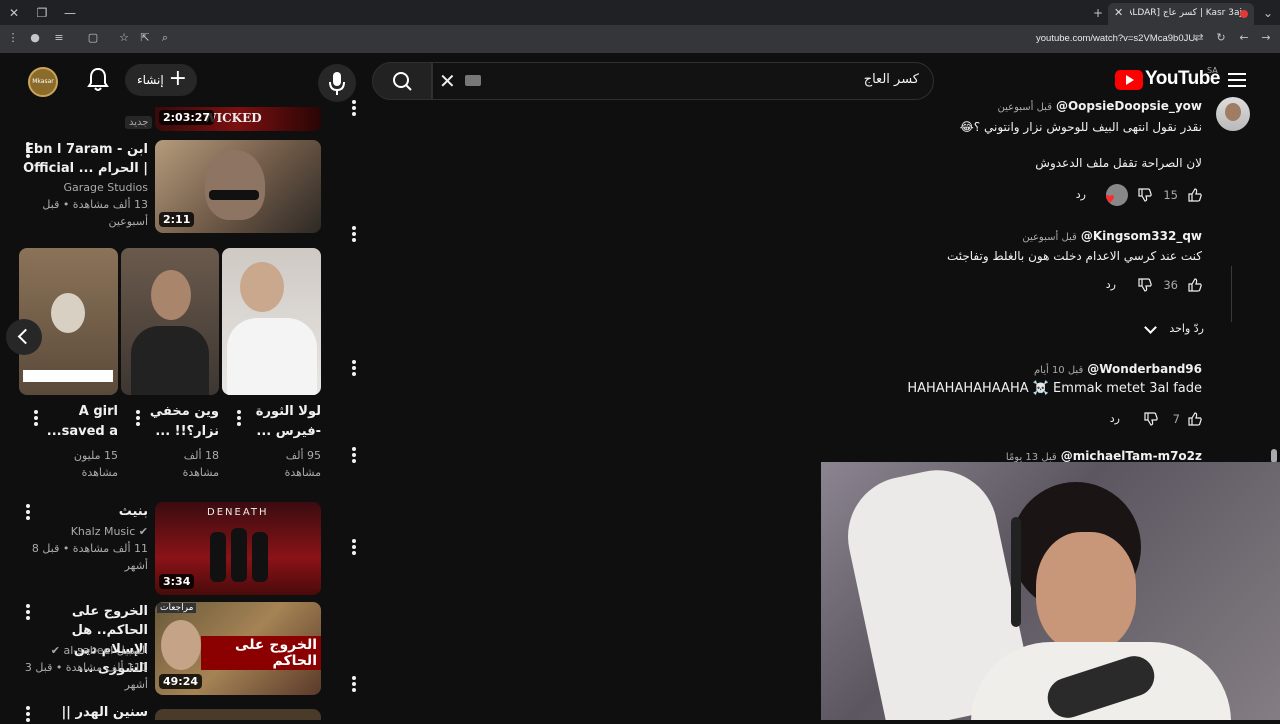 The image size is (1280, 724). Describe the element at coordinates (1170, 195) in the screenshot. I see `like-count: 15` at that location.